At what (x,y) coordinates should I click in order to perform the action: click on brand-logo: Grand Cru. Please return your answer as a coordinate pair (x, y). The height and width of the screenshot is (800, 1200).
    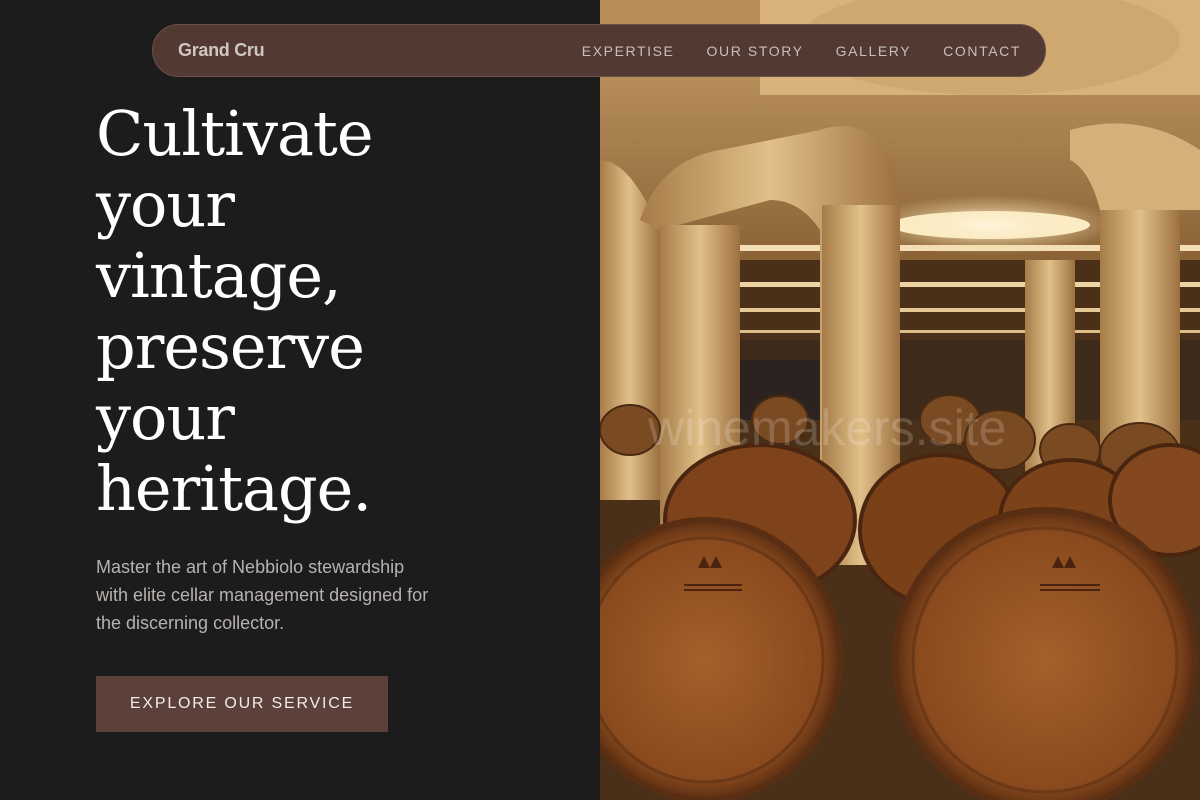
    Looking at the image, I should click on (221, 50).